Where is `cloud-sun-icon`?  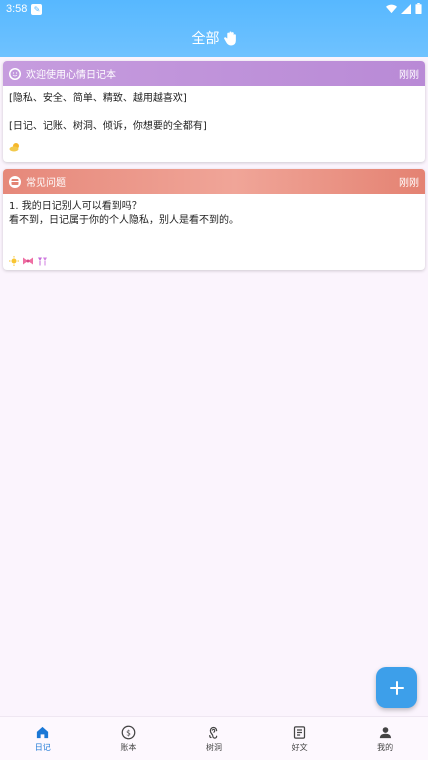
cloud-sun-icon is located at coordinates (14, 147).